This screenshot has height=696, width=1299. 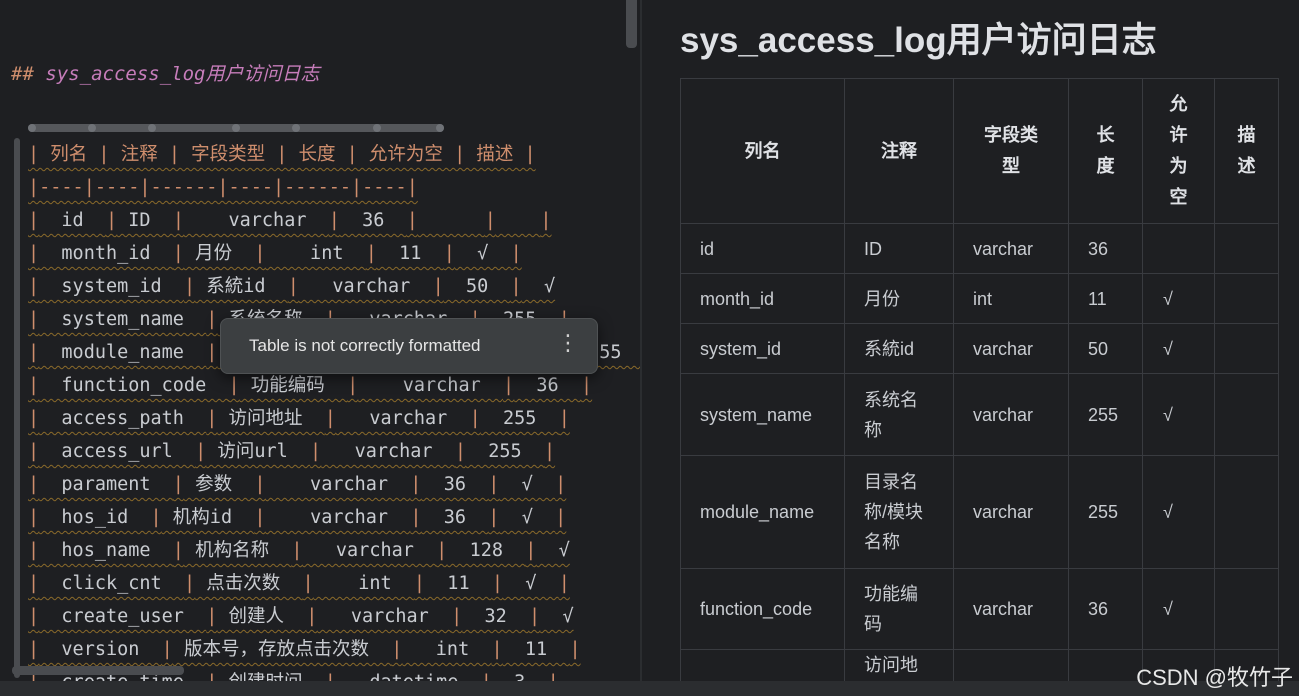 I want to click on editor-vertical-scrollbar, so click(x=631, y=24).